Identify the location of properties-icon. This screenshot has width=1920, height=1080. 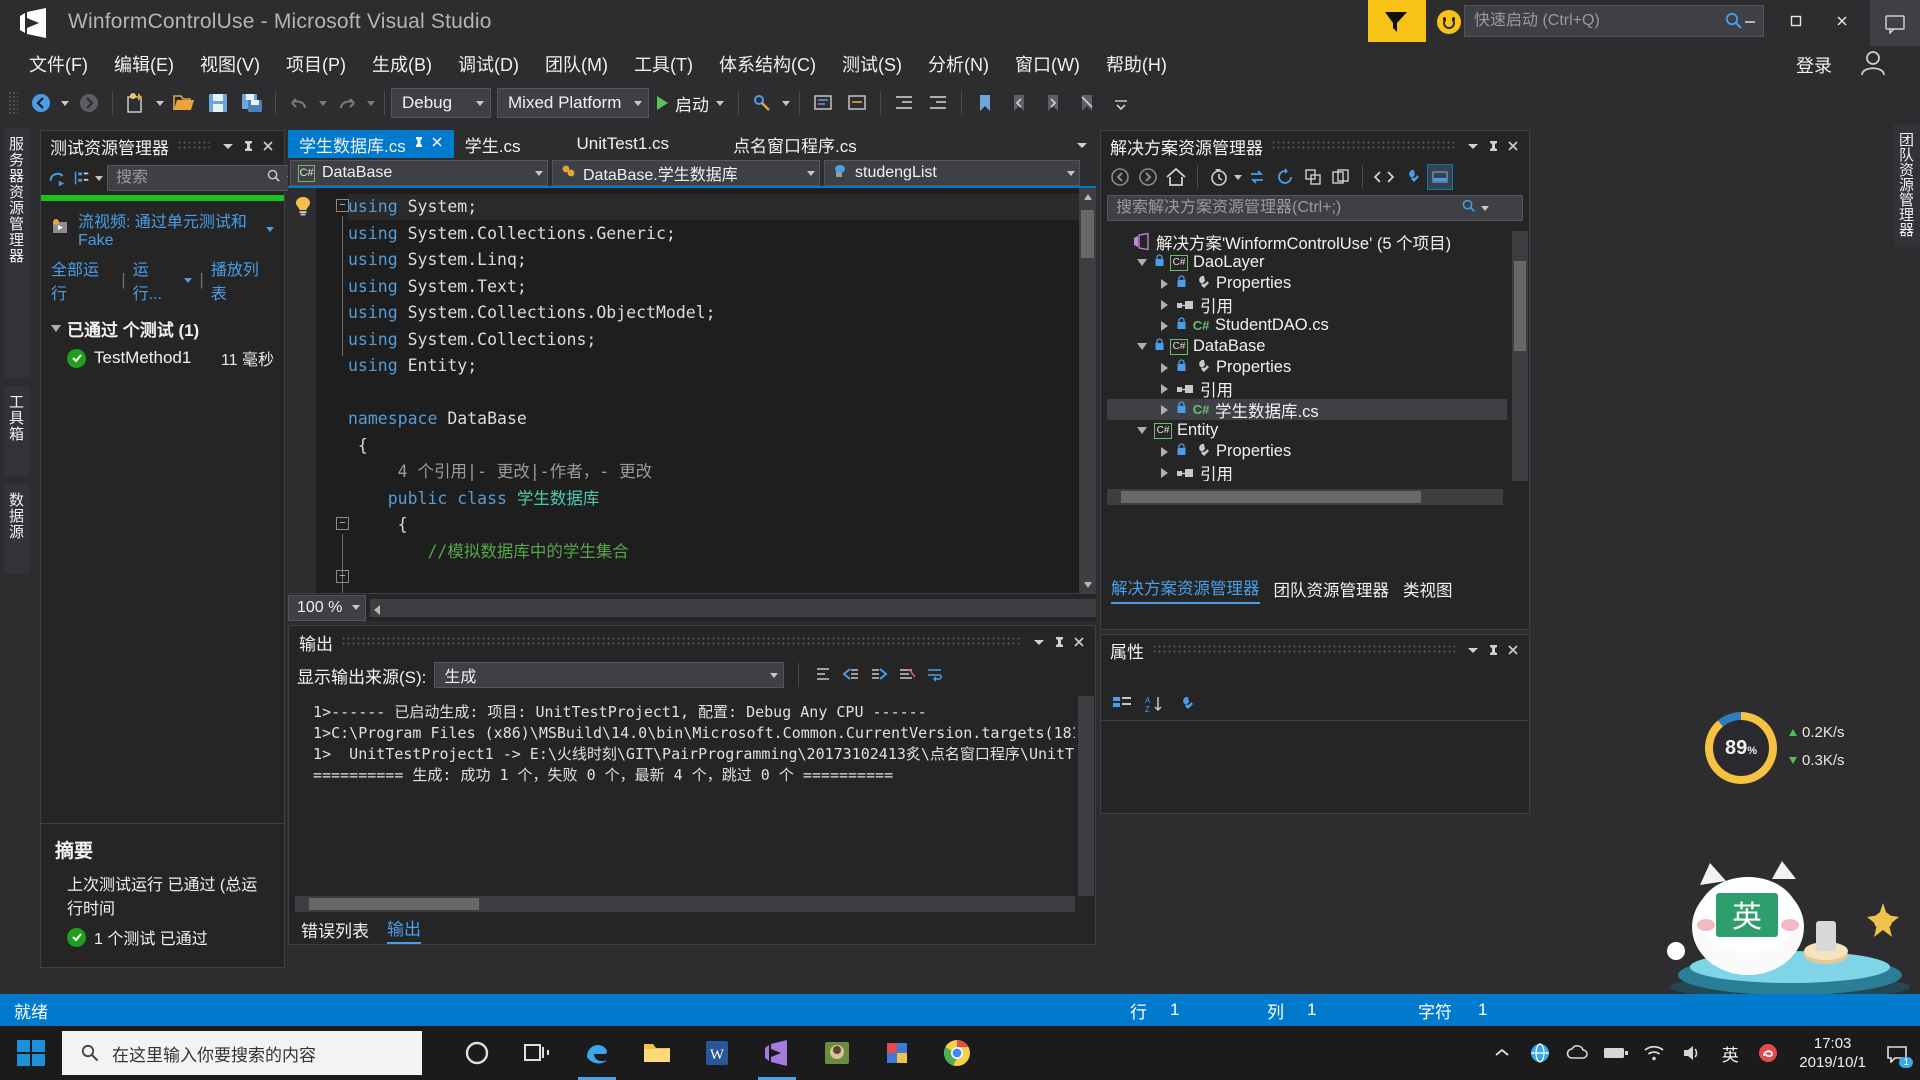
(1412, 177).